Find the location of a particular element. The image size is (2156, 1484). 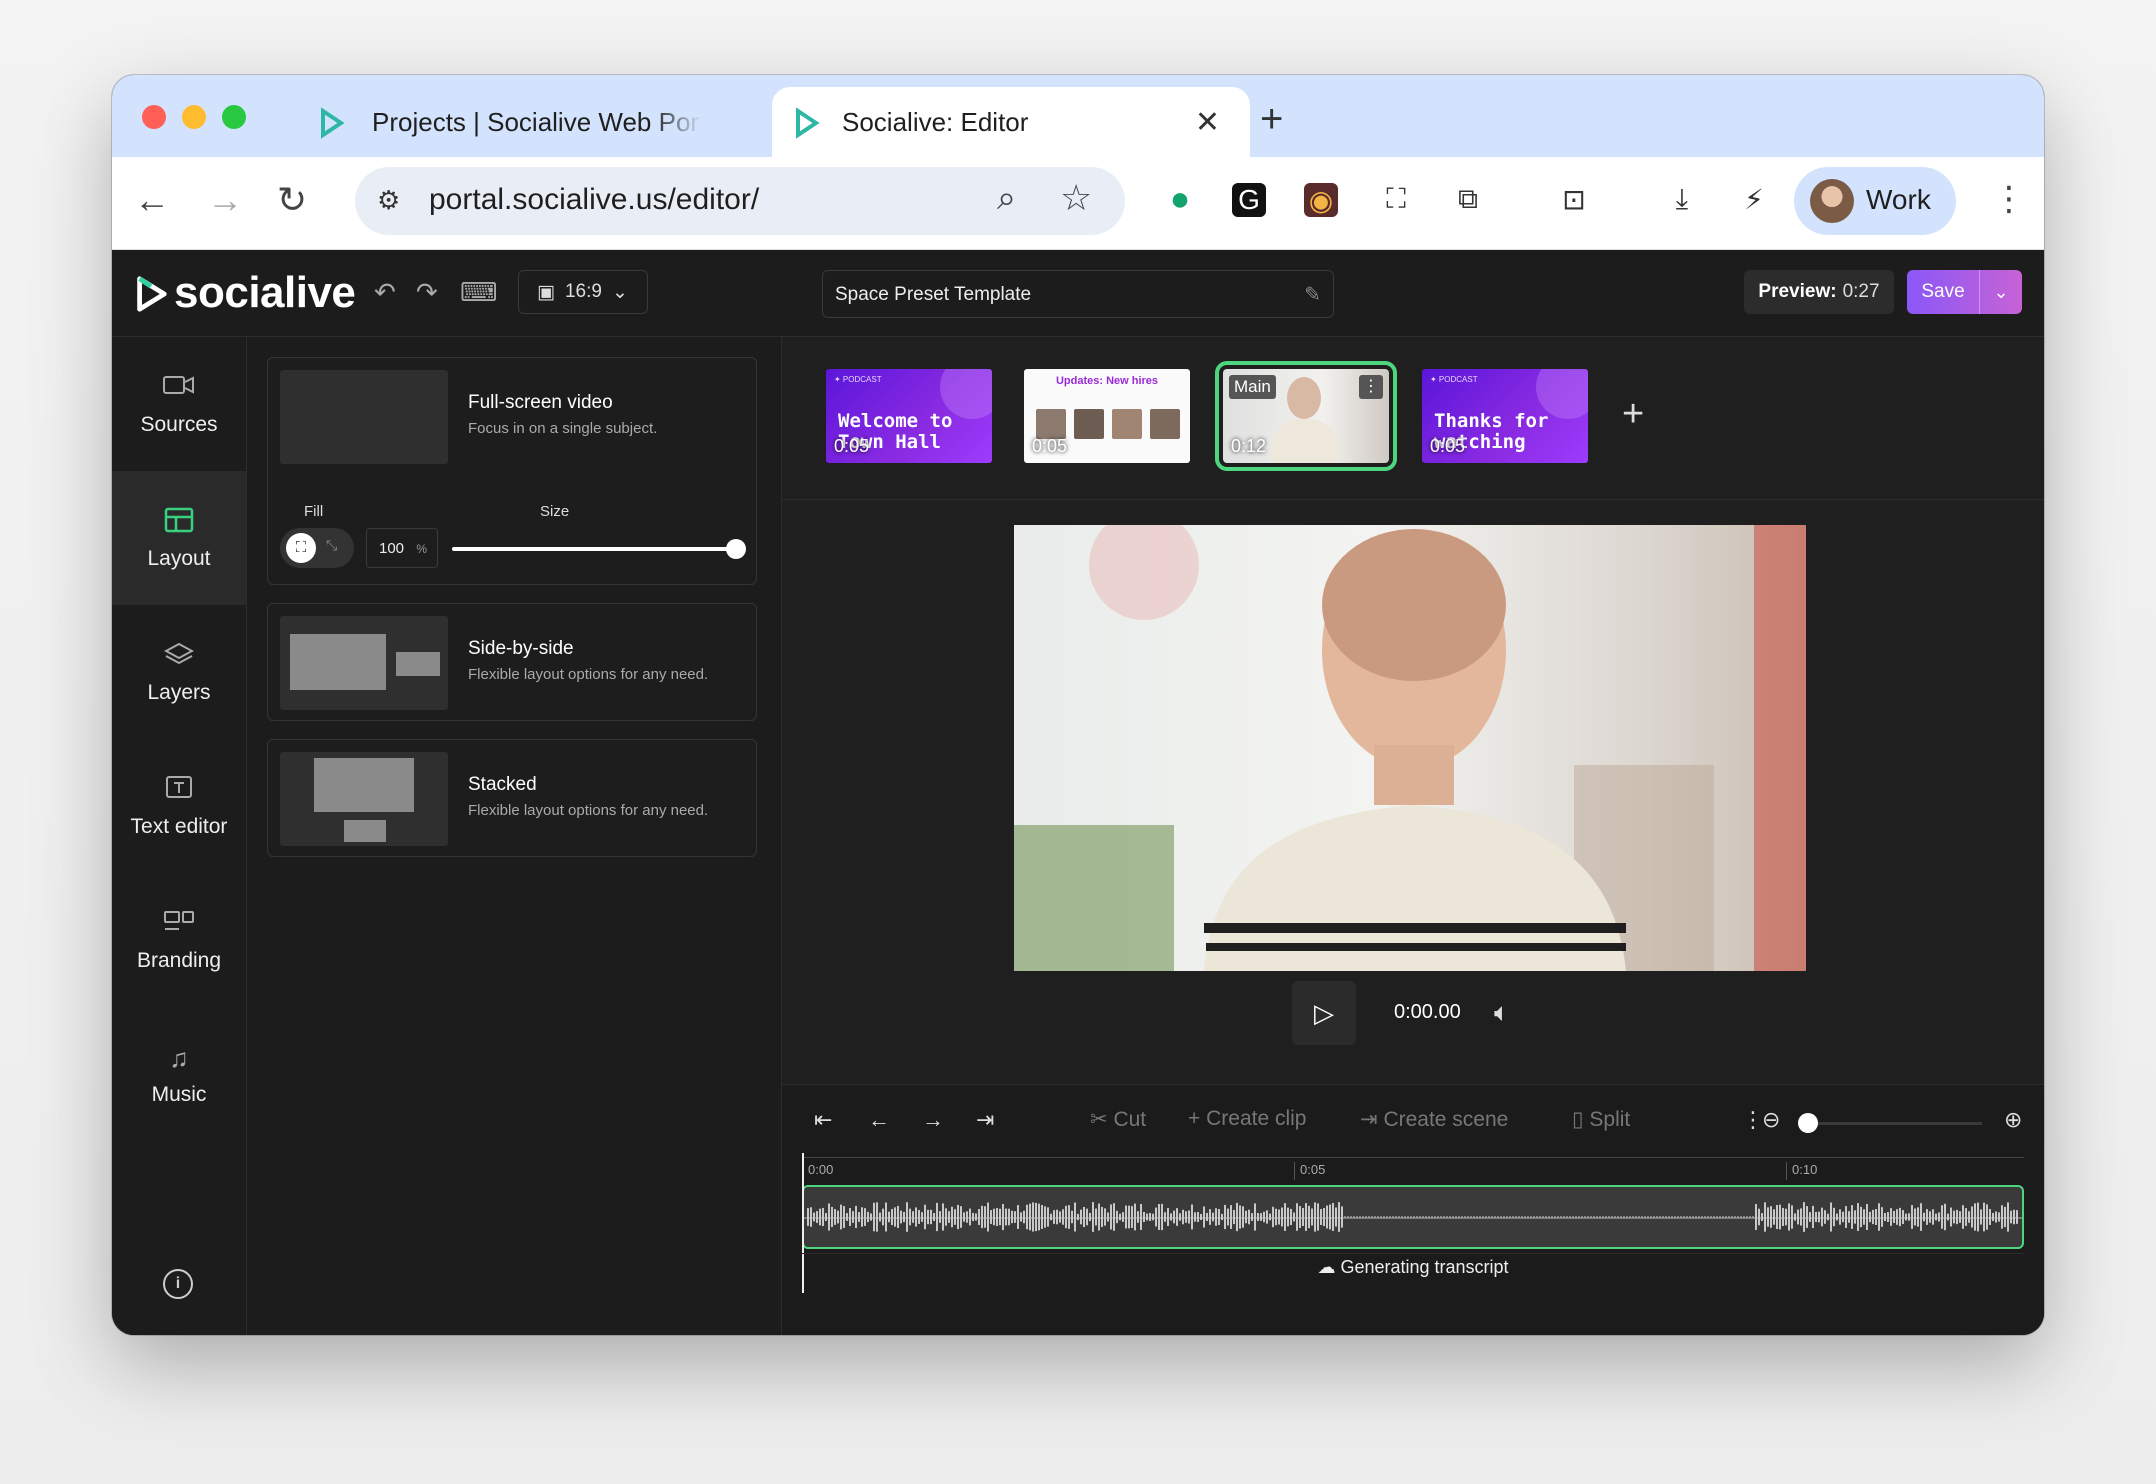

sidebar-item-sources: Sources is located at coordinates (179, 404).